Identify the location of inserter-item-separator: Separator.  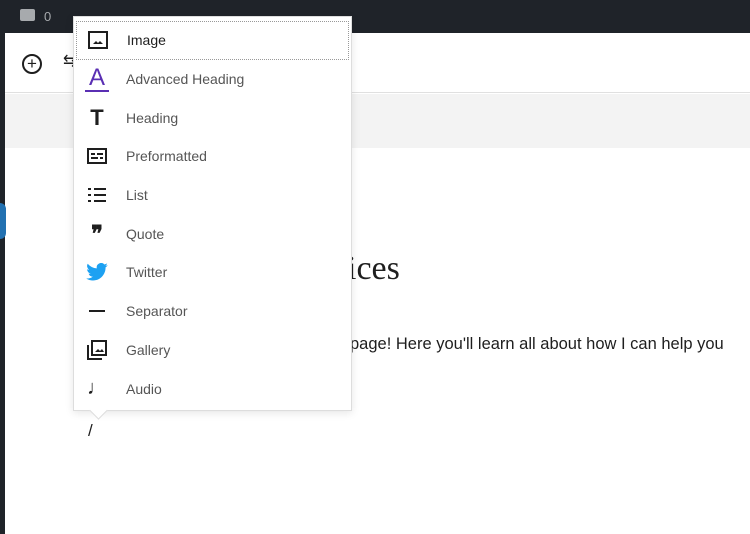
(212, 311).